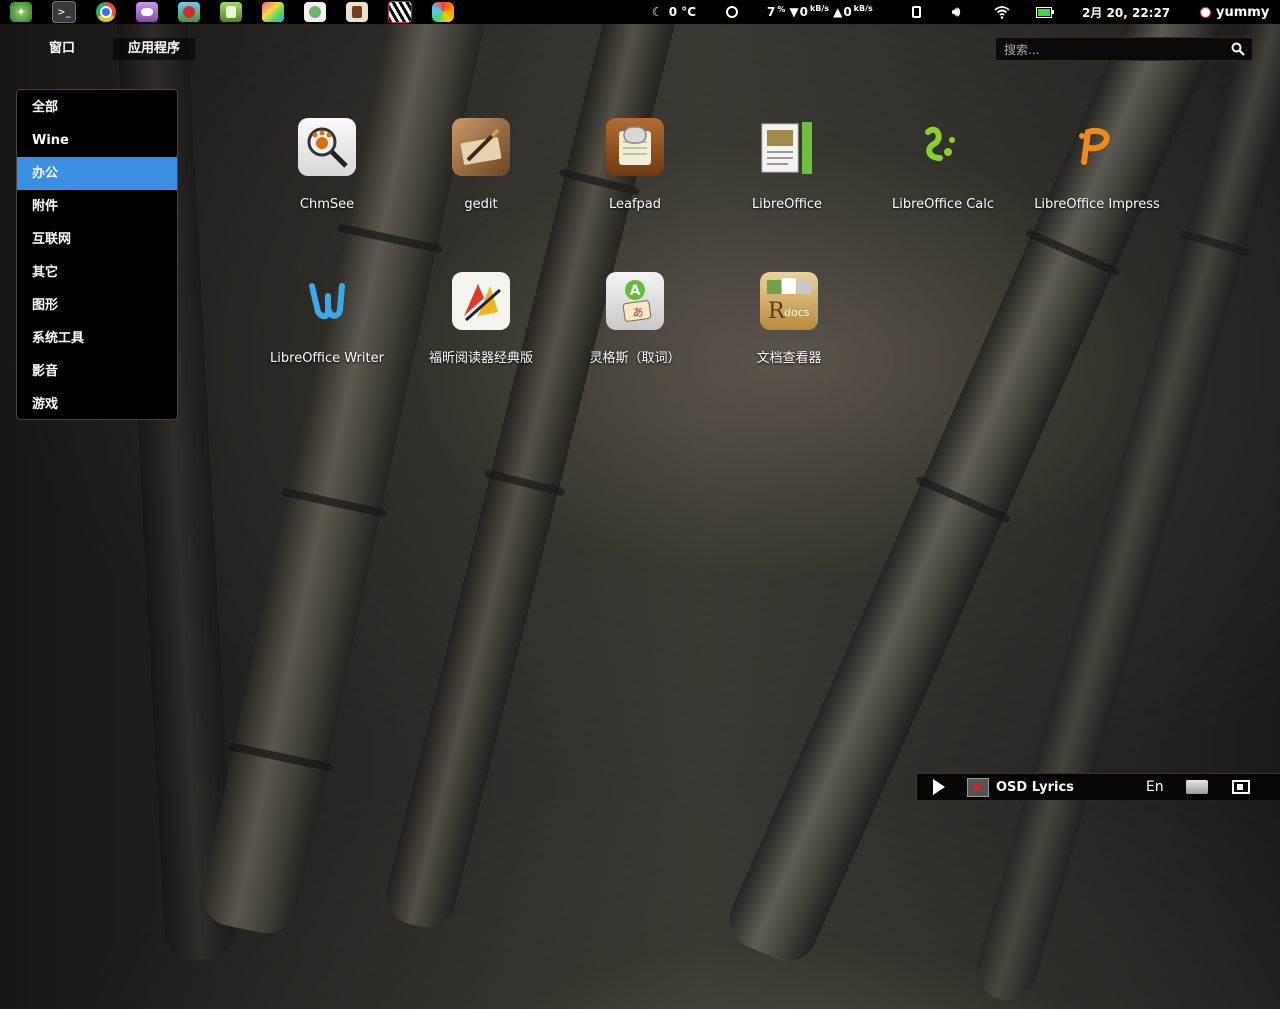 The image size is (1280, 1009). What do you see at coordinates (443, 12) in the screenshot?
I see `palette-icon` at bounding box center [443, 12].